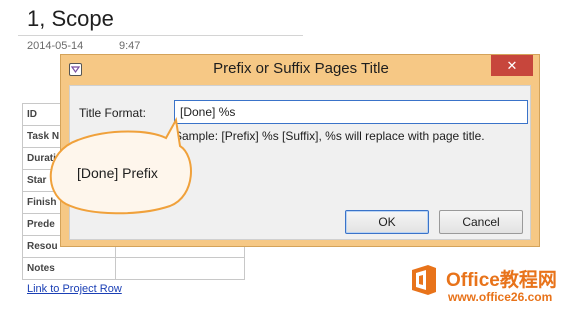 Image resolution: width=569 pixels, height=311 pixels. What do you see at coordinates (117, 173) in the screenshot?
I see `callout-text: [Done] Prefix` at bounding box center [117, 173].